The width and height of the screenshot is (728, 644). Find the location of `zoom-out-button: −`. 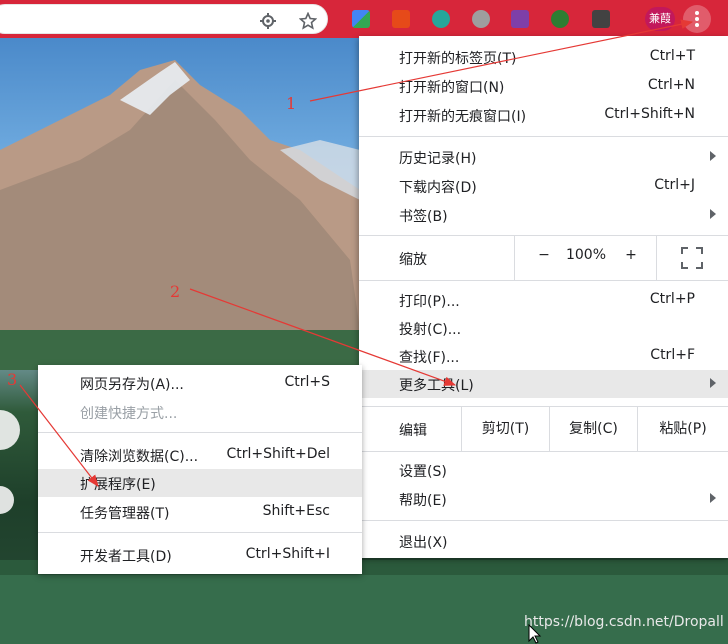

zoom-out-button: − is located at coordinates (544, 255).